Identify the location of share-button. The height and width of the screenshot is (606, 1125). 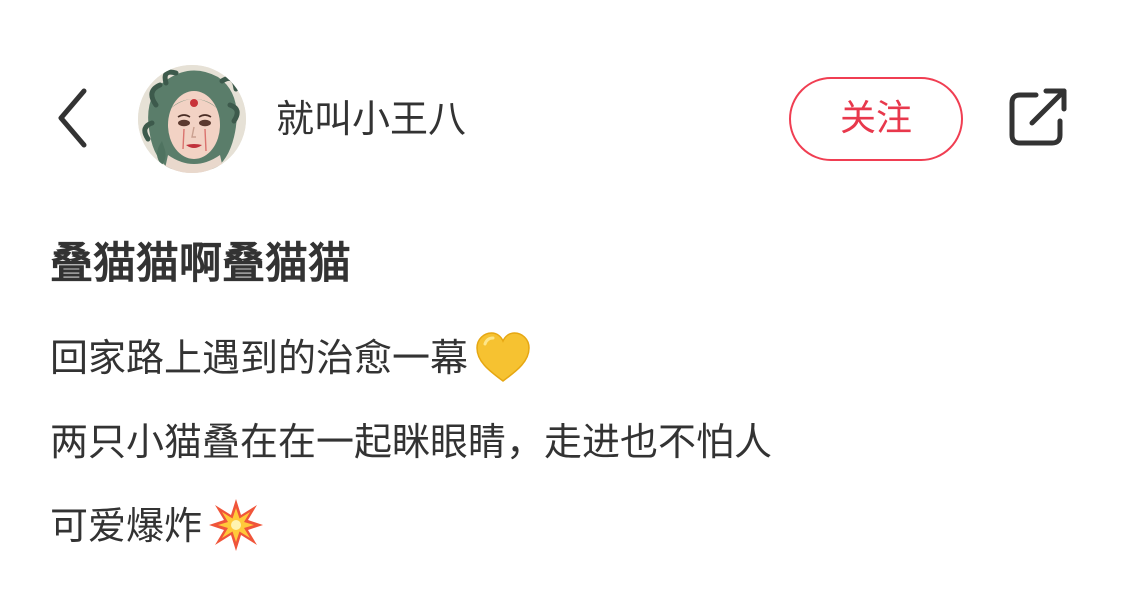
(1037, 119).